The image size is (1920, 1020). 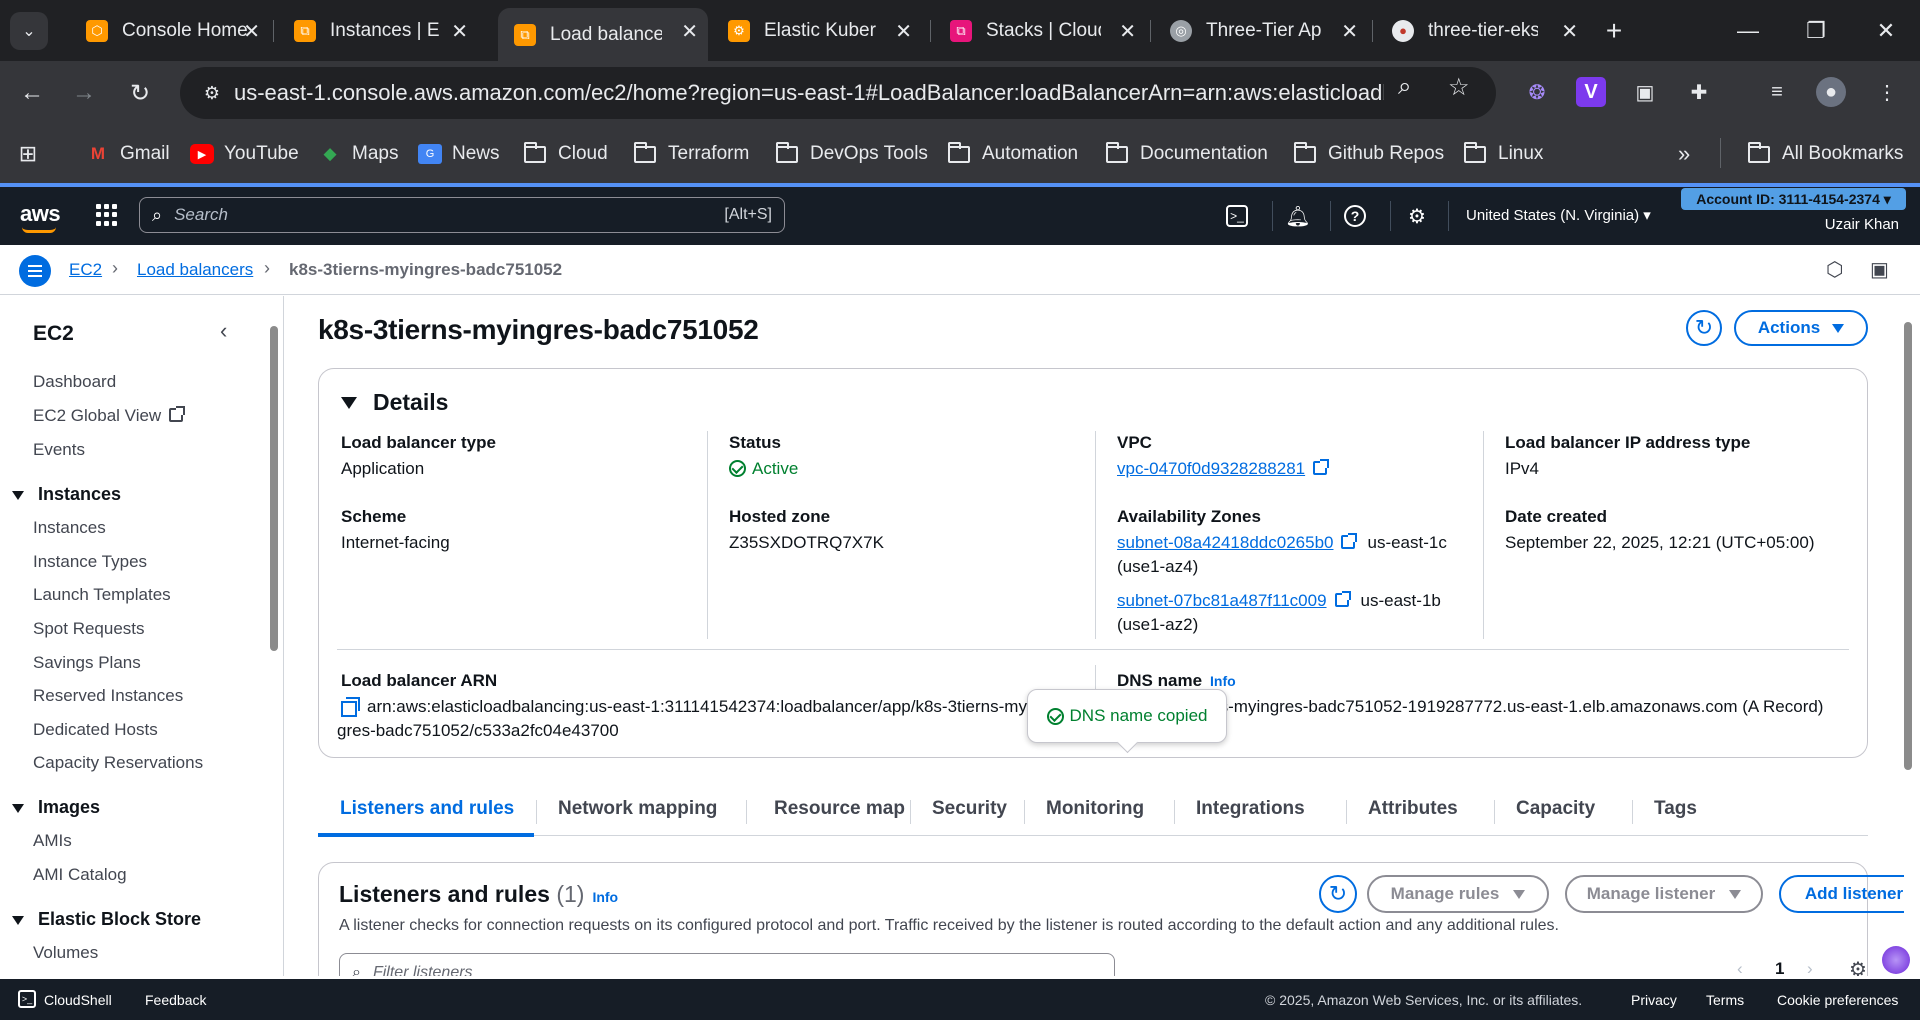 What do you see at coordinates (378, 30) in the screenshot?
I see `browser-tab: ⧉Instances | EC2✕` at bounding box center [378, 30].